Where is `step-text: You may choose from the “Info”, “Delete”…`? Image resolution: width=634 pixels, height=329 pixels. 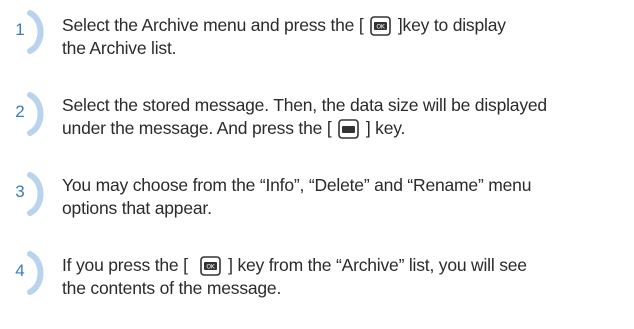
step-text: You may choose from the “Info”, “Delete”… is located at coordinates (340, 197).